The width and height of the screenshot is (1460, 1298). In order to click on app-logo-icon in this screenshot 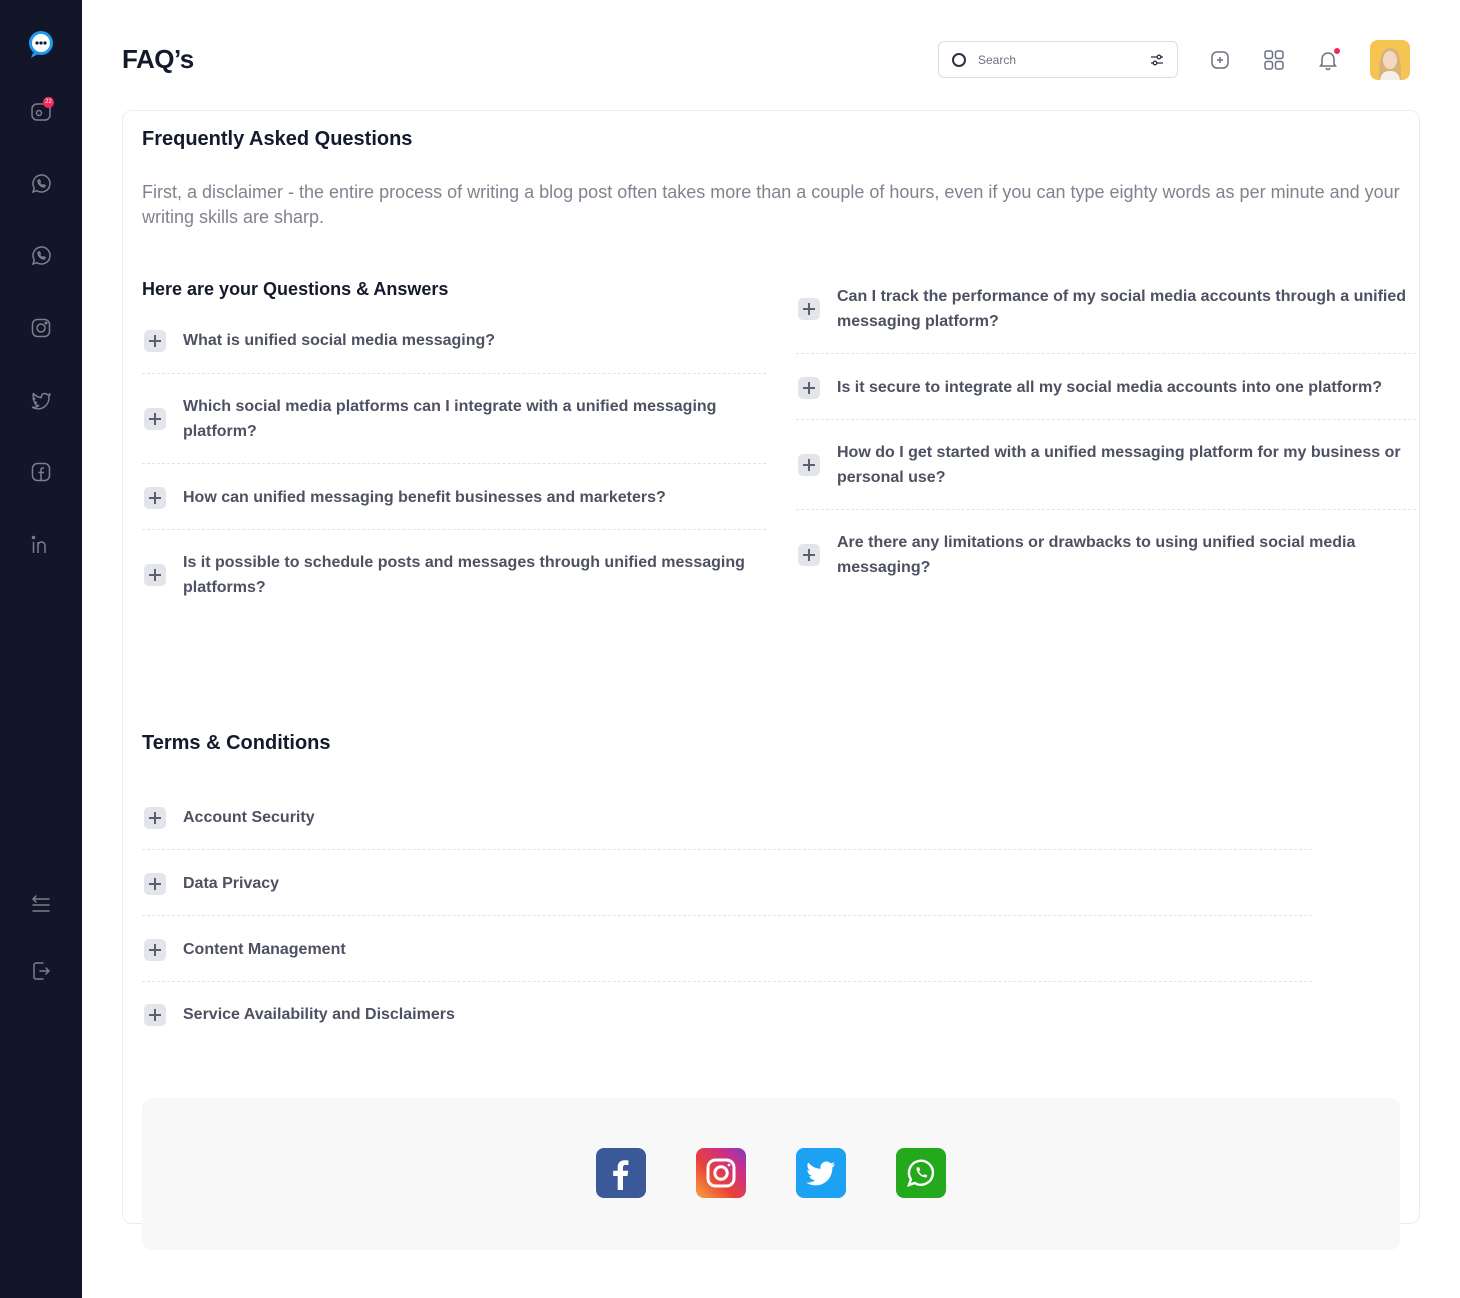, I will do `click(41, 44)`.